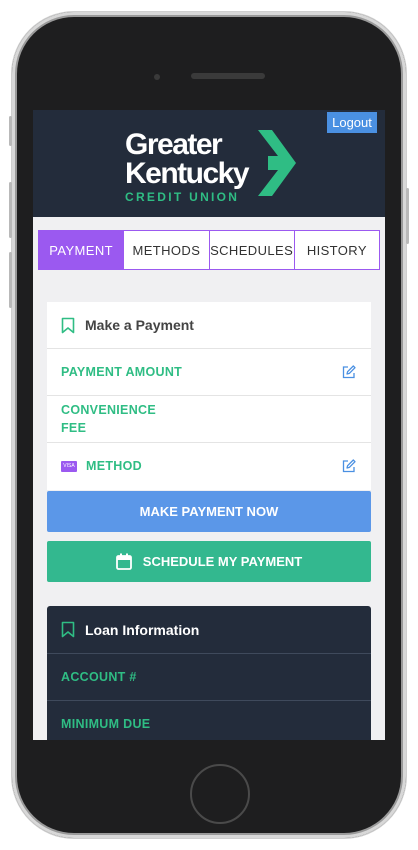  Describe the element at coordinates (10, 210) in the screenshot. I see `volume-up-button` at that location.